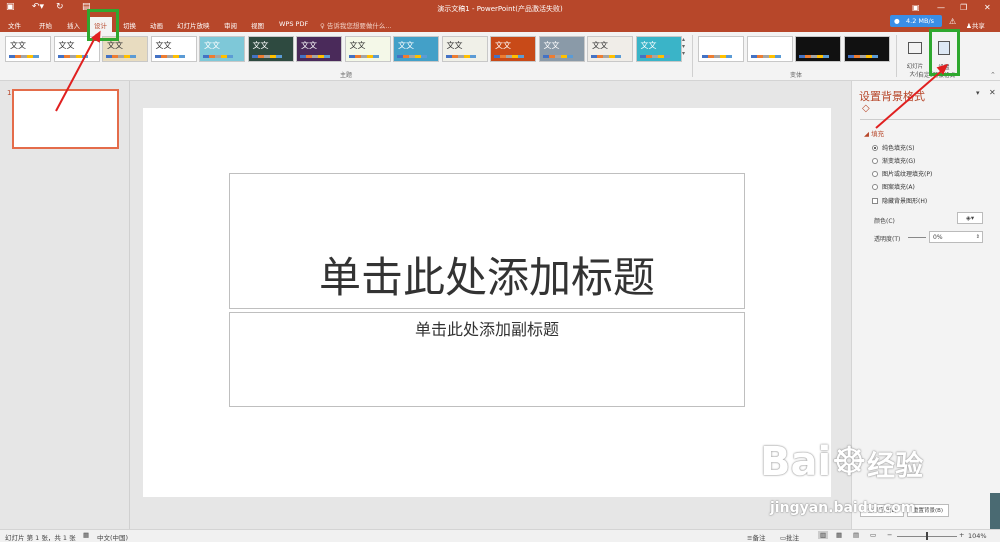 Image resolution: width=1000 pixels, height=542 pixels. Describe the element at coordinates (849, 462) in the screenshot. I see `paw-icon: ☸` at that location.